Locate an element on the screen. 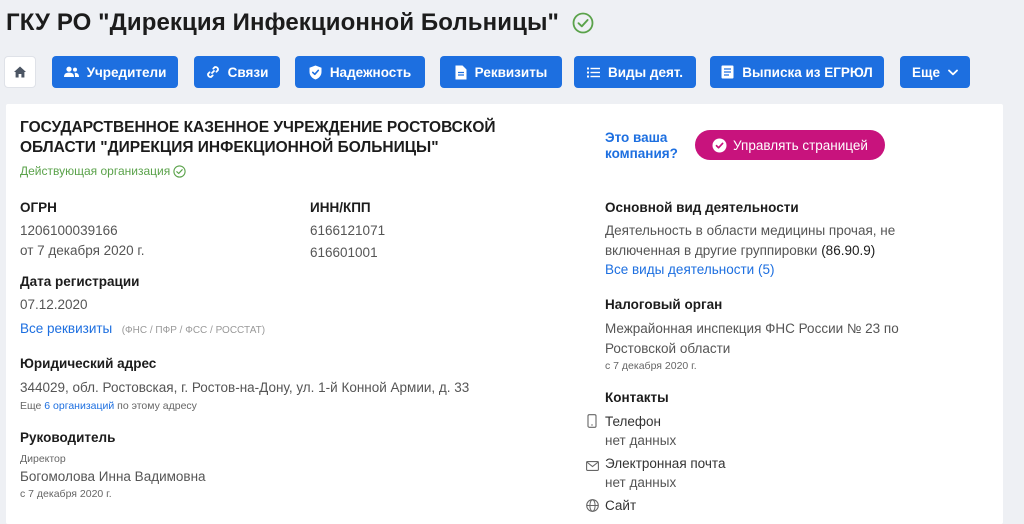 This screenshot has height=524, width=1024. links-button: Связи is located at coordinates (237, 72).